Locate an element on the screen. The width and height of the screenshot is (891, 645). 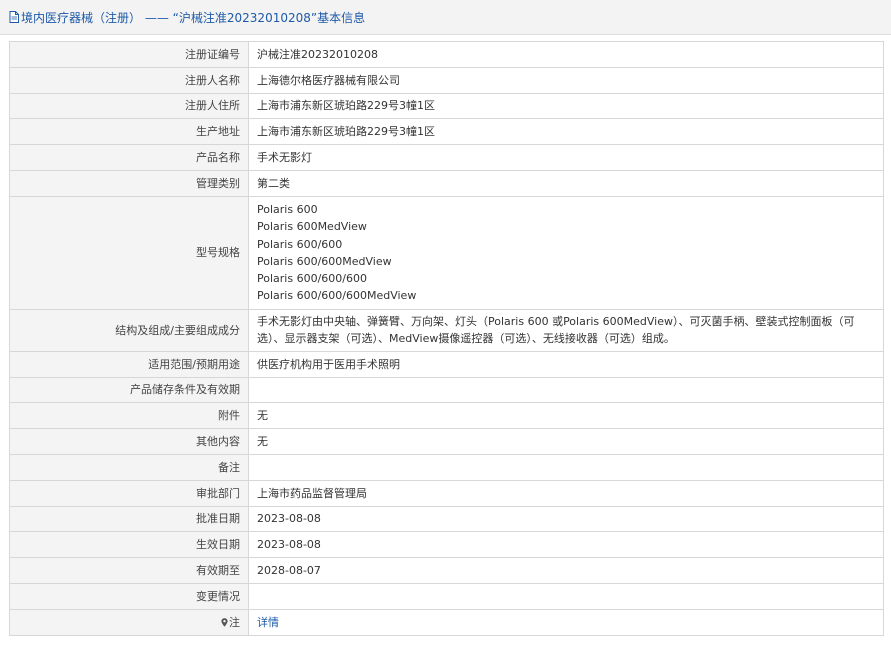
model-item: Polaris 600/600/600MedView is located at coordinates (337, 296).